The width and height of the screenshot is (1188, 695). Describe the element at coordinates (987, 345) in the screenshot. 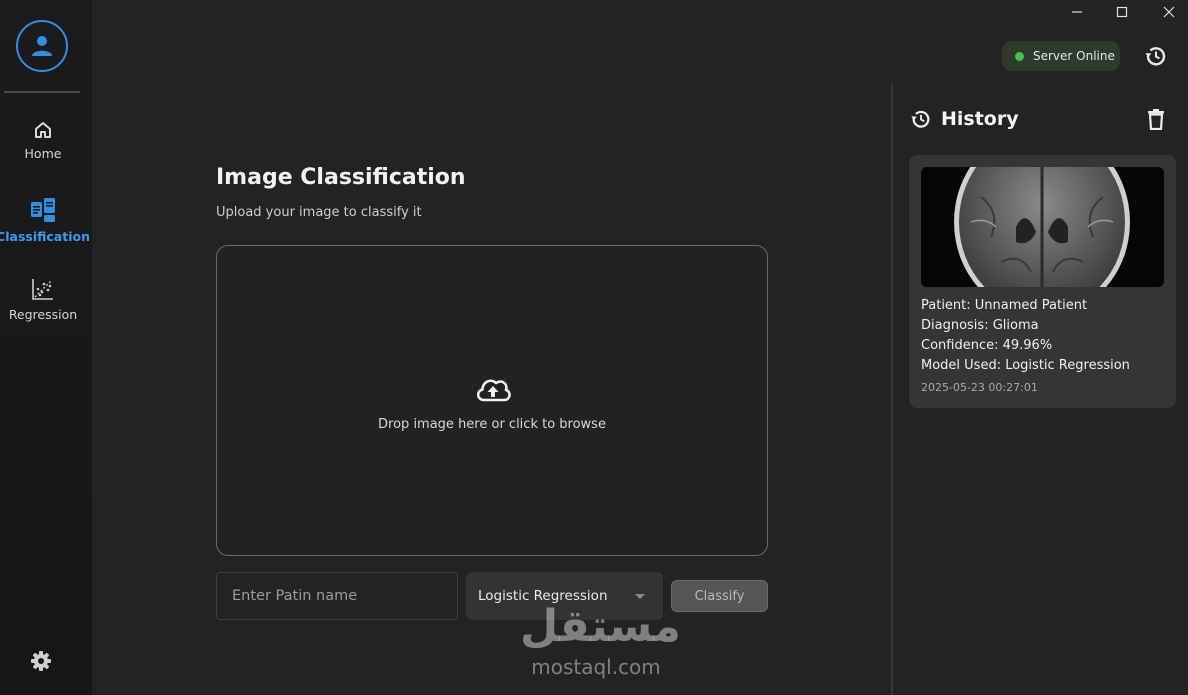

I see `history-confidence: Confidence: 49.96%` at that location.